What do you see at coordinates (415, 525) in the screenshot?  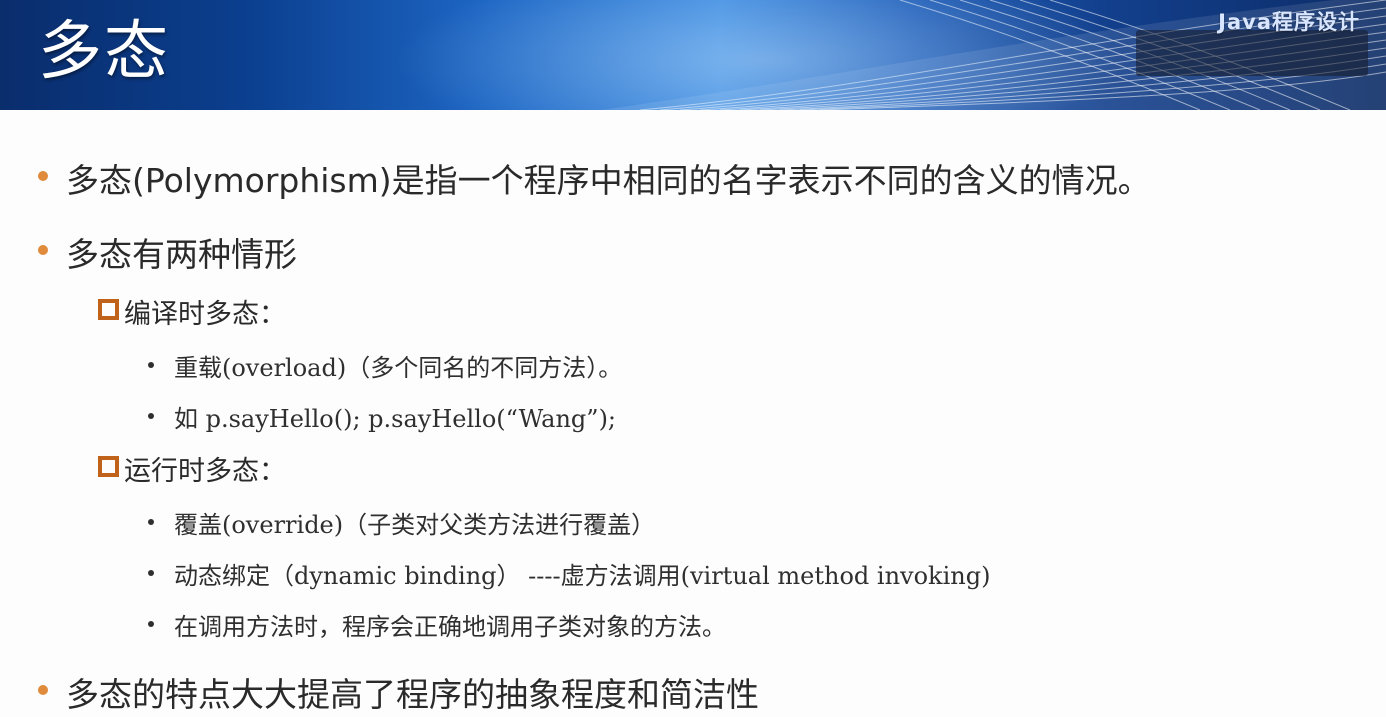 I see `override-item: 覆盖(override)（子类对父类方法进行覆盖）` at bounding box center [415, 525].